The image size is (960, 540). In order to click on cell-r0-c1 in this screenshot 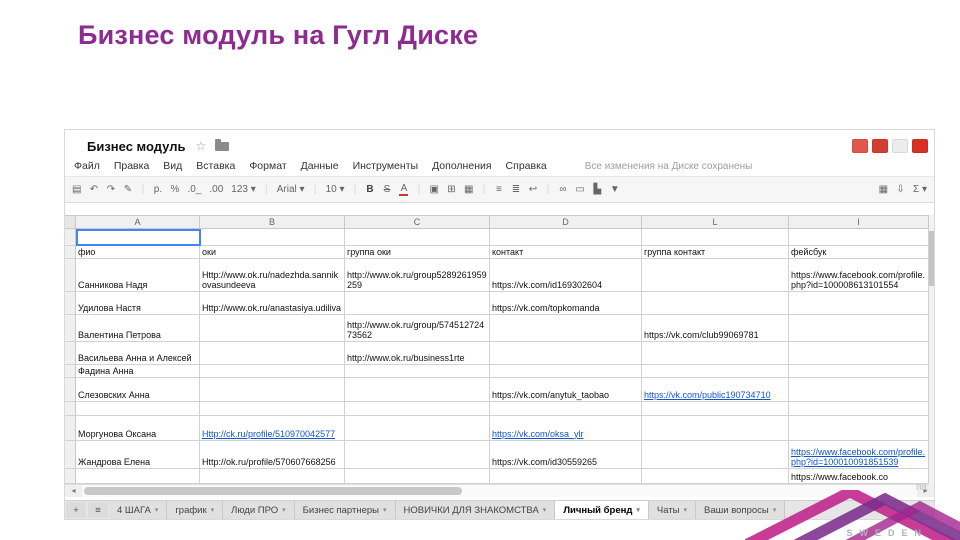, I will do `click(272, 237)`.